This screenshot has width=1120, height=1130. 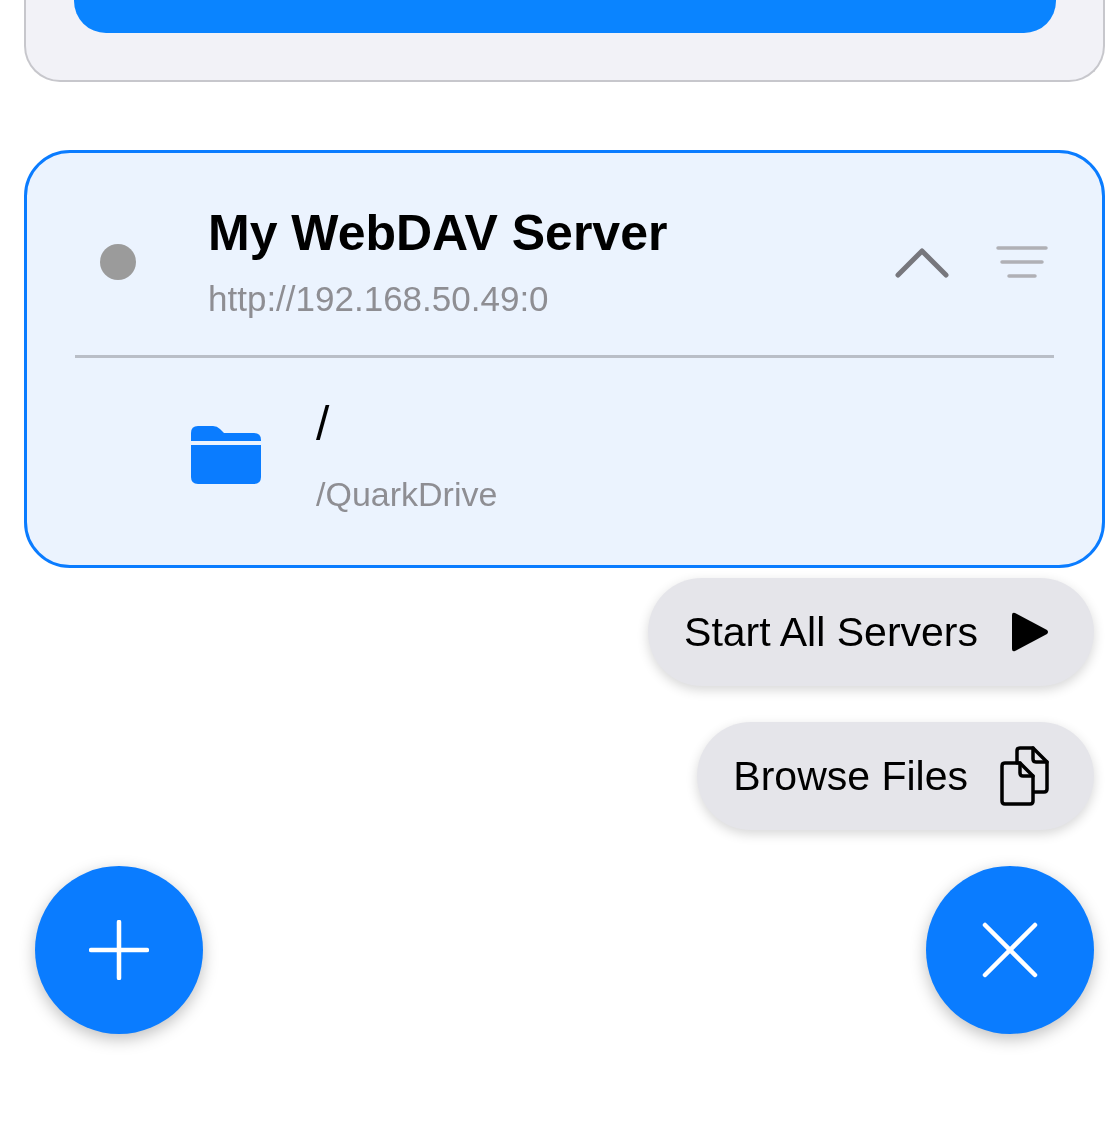 I want to click on folder-path: /QuarkDrive, so click(x=407, y=493).